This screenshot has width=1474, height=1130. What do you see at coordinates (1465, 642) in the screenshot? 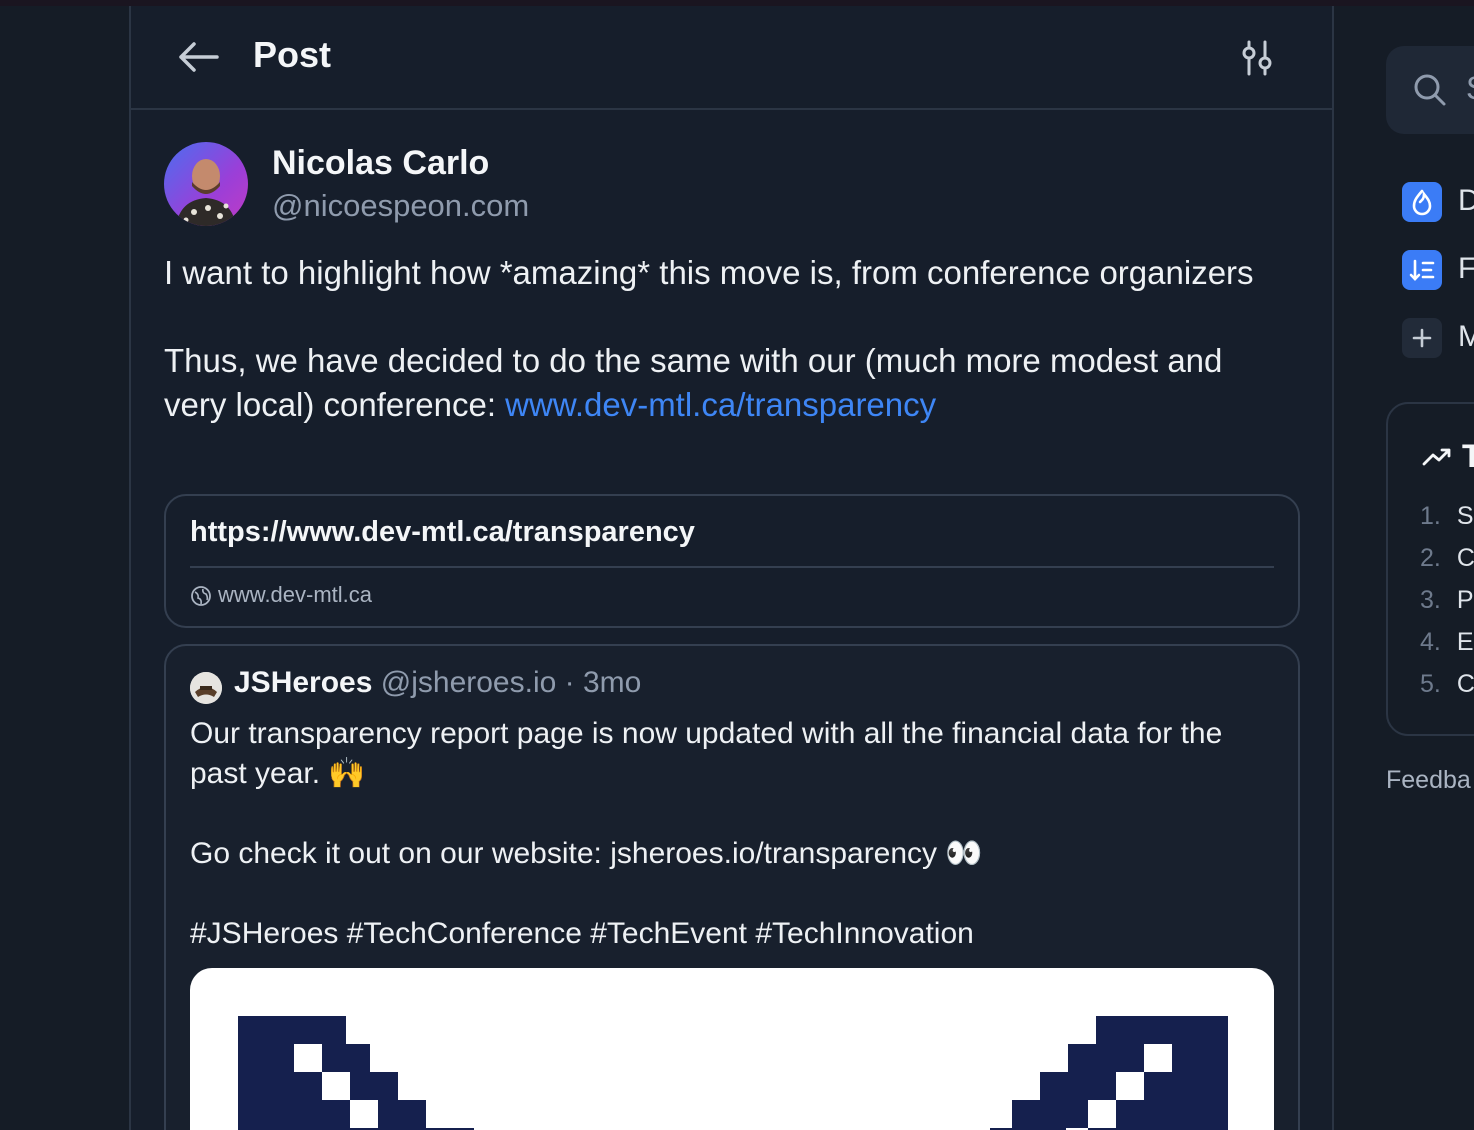
I see `trending-label: E` at bounding box center [1465, 642].